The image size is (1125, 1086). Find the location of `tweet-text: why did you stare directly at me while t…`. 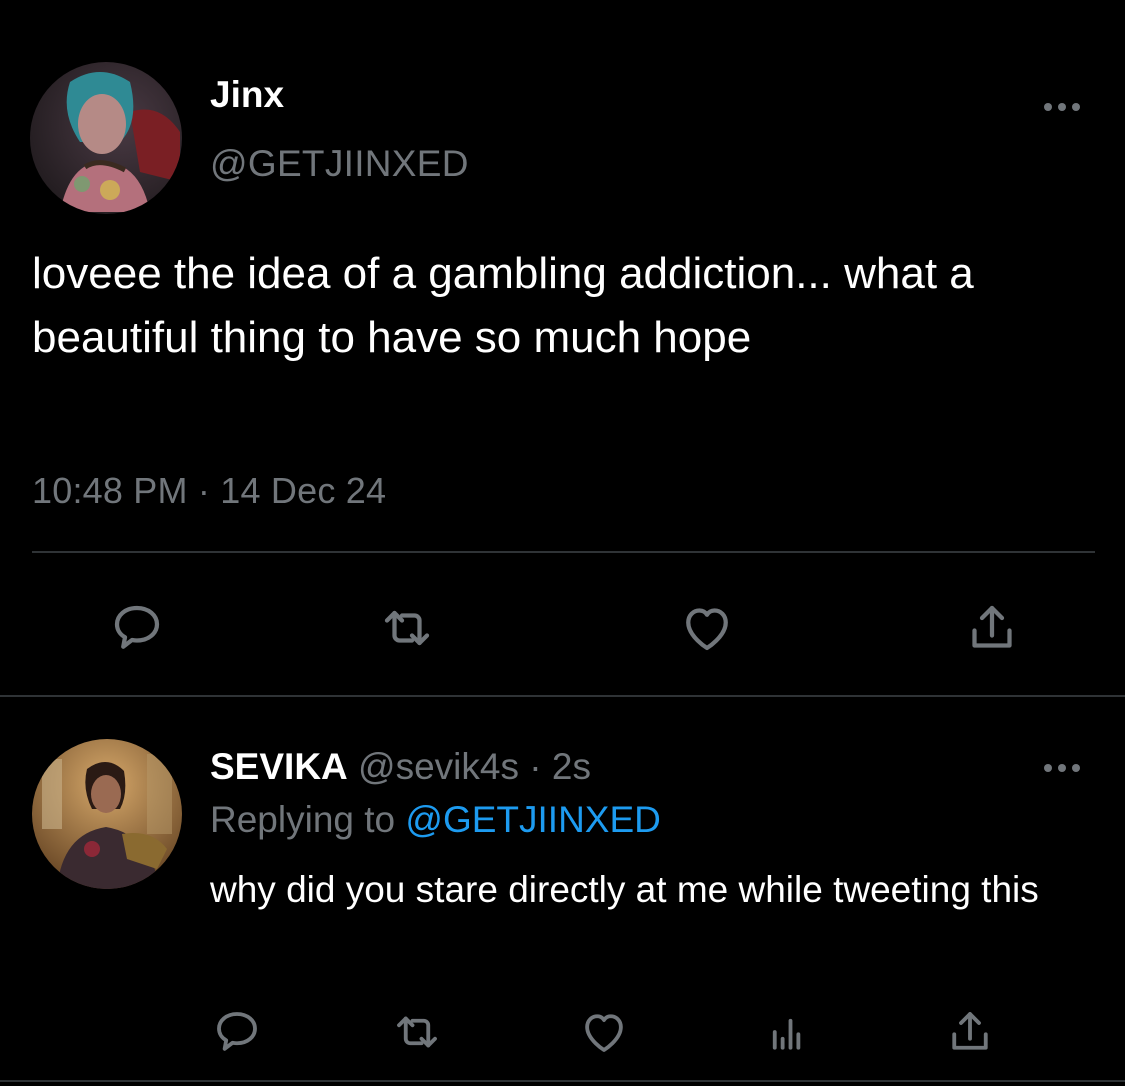

tweet-text: why did you stare directly at me while t… is located at coordinates (624, 889).